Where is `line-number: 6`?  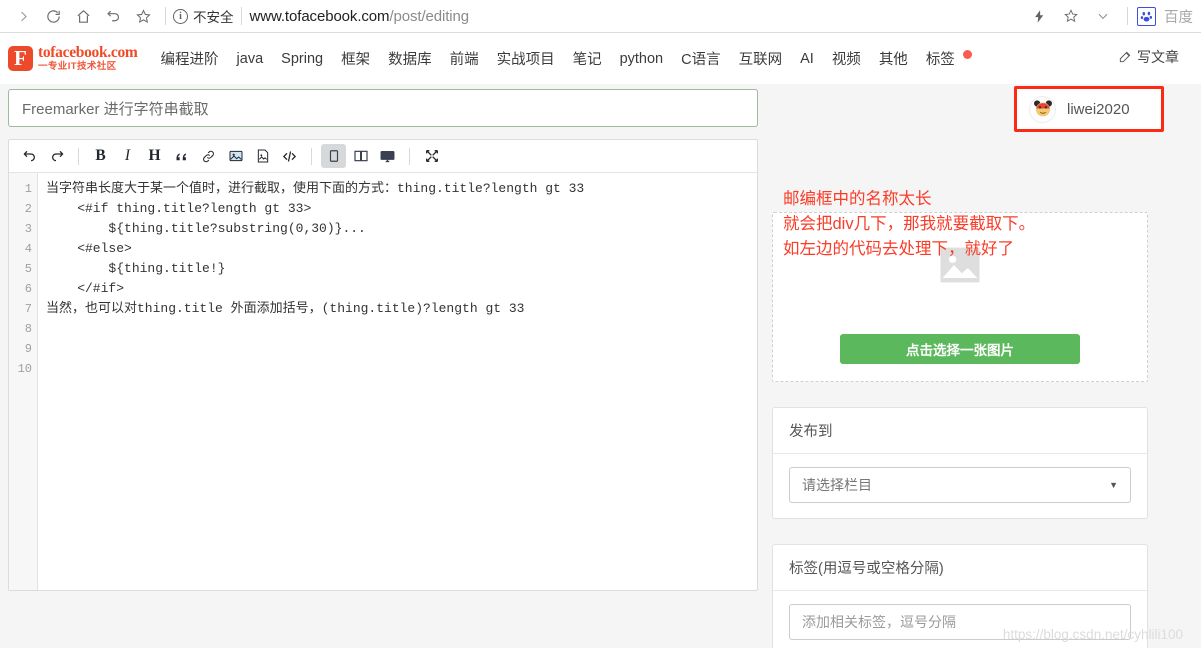
line-number: 6 is located at coordinates (28, 289).